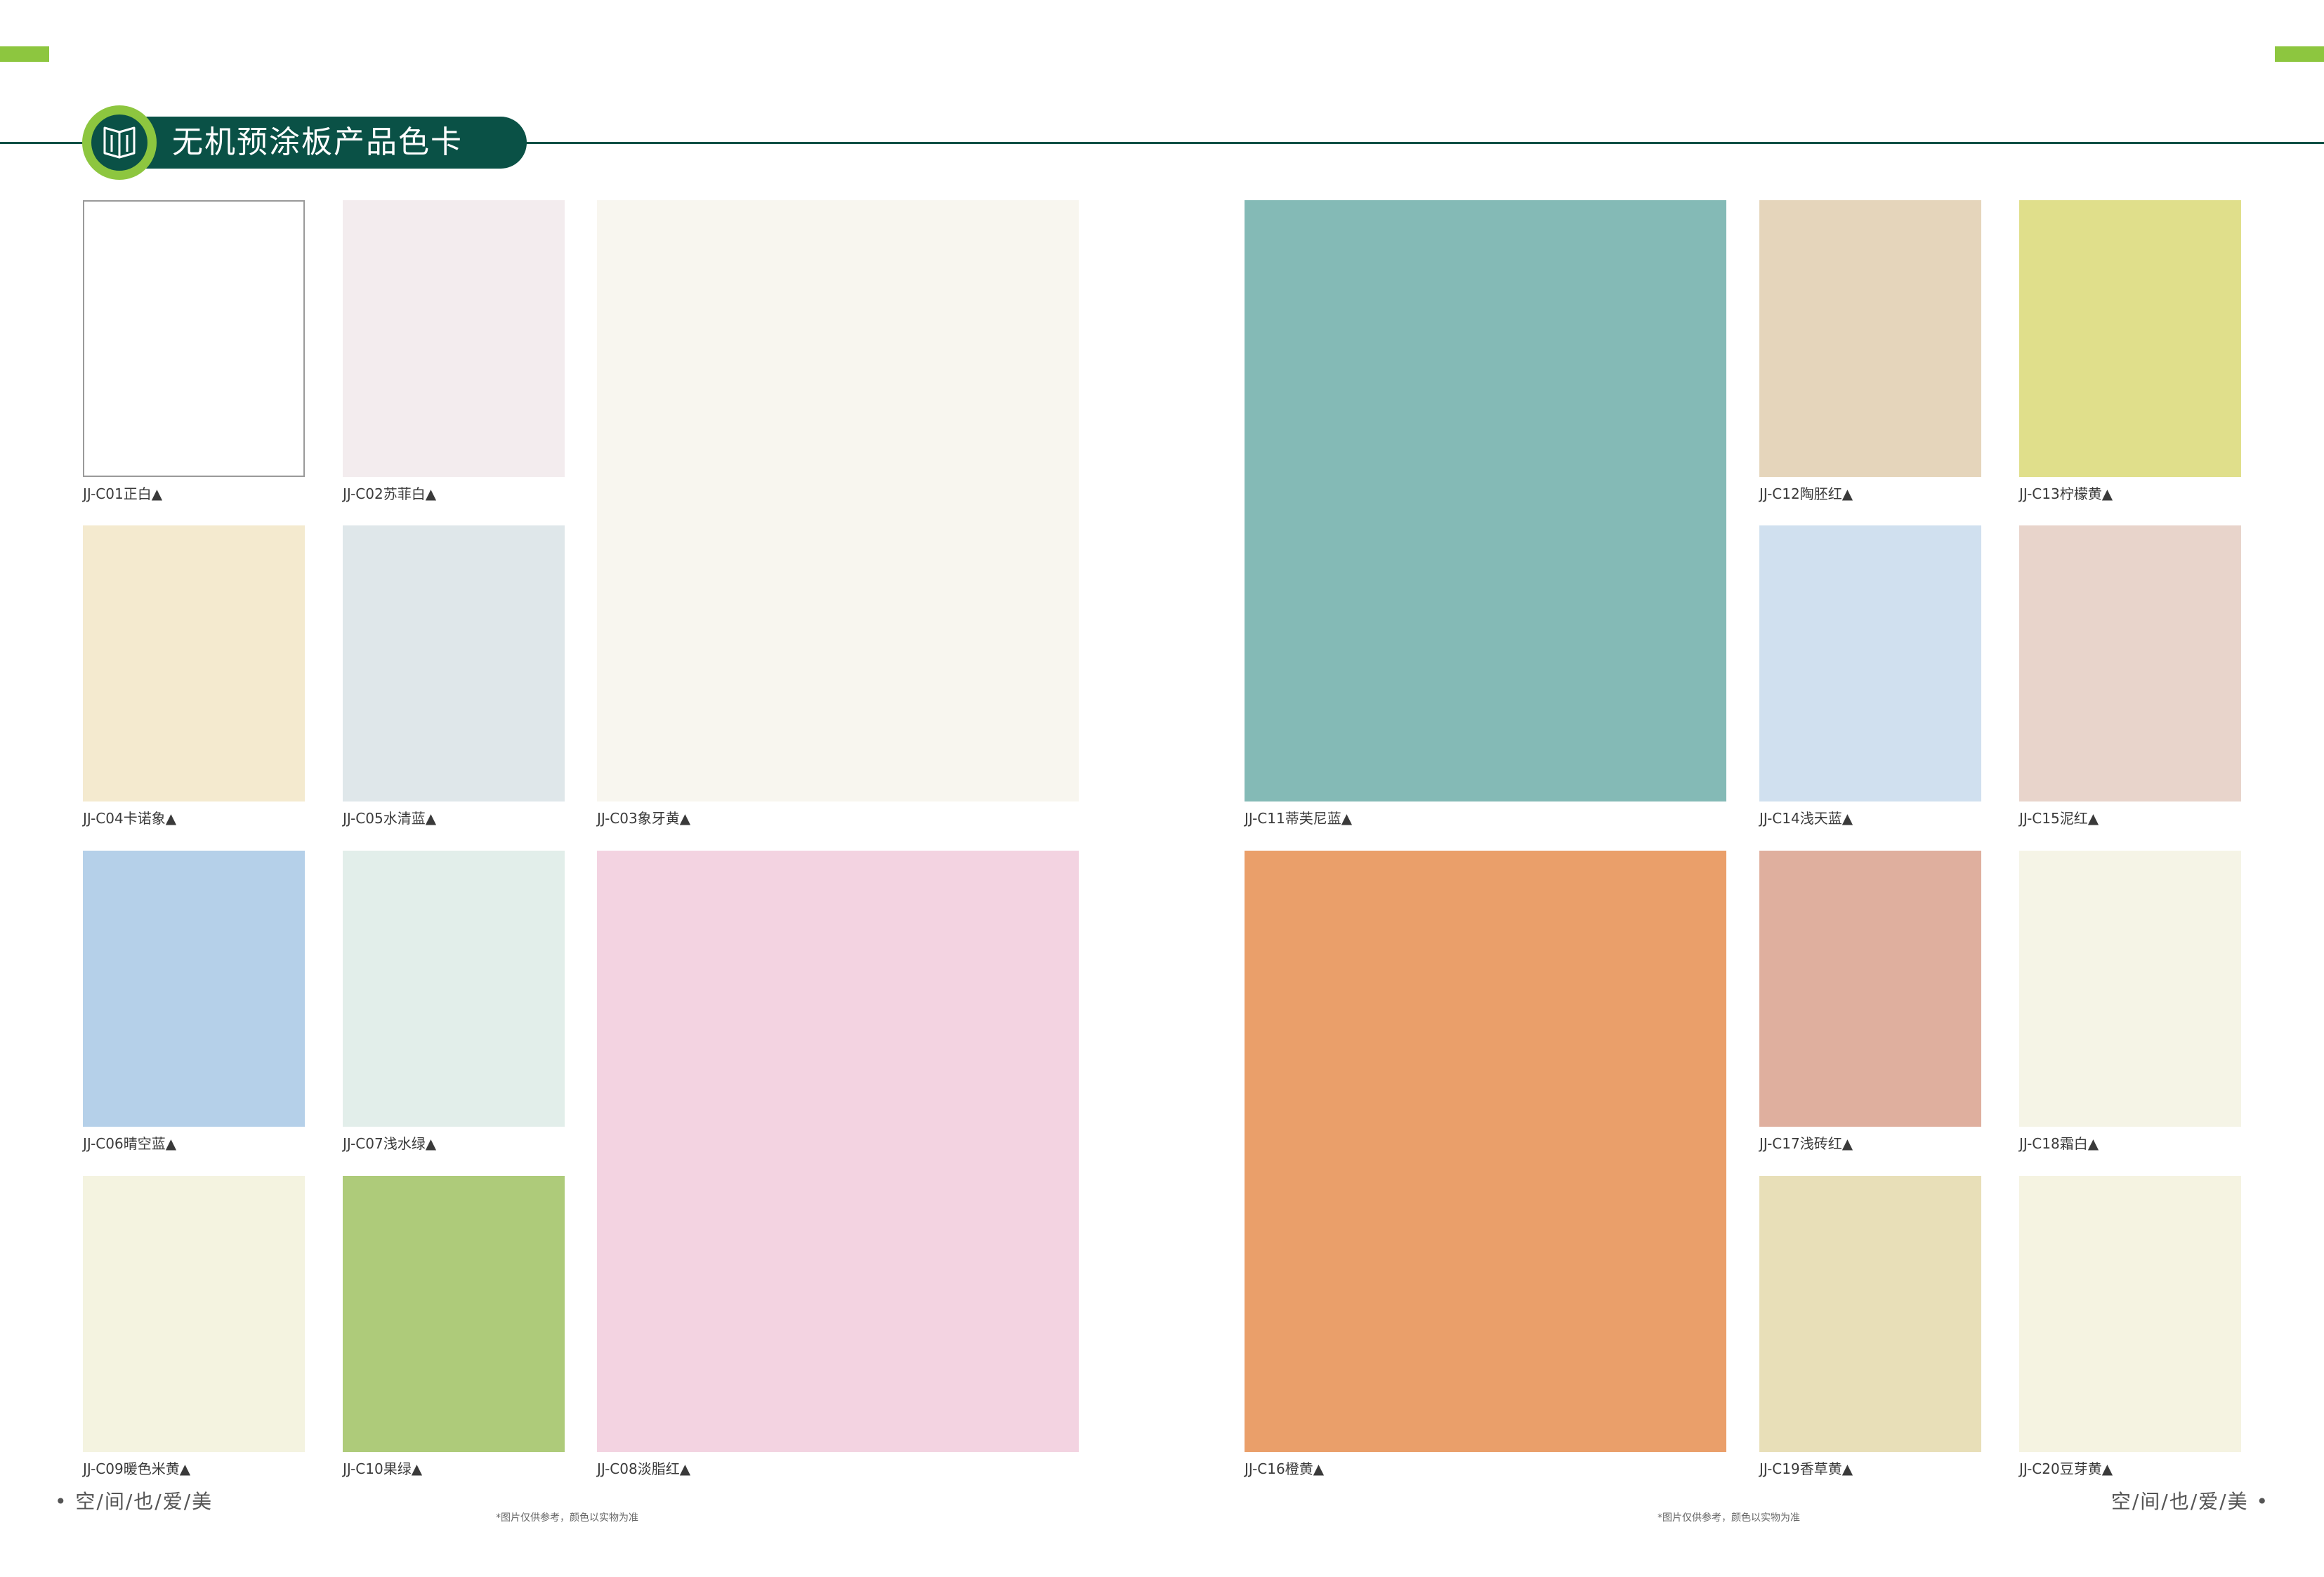 The height and width of the screenshot is (1577, 2324). I want to click on swatch-label: JJ-C03象牙黄▲, so click(644, 818).